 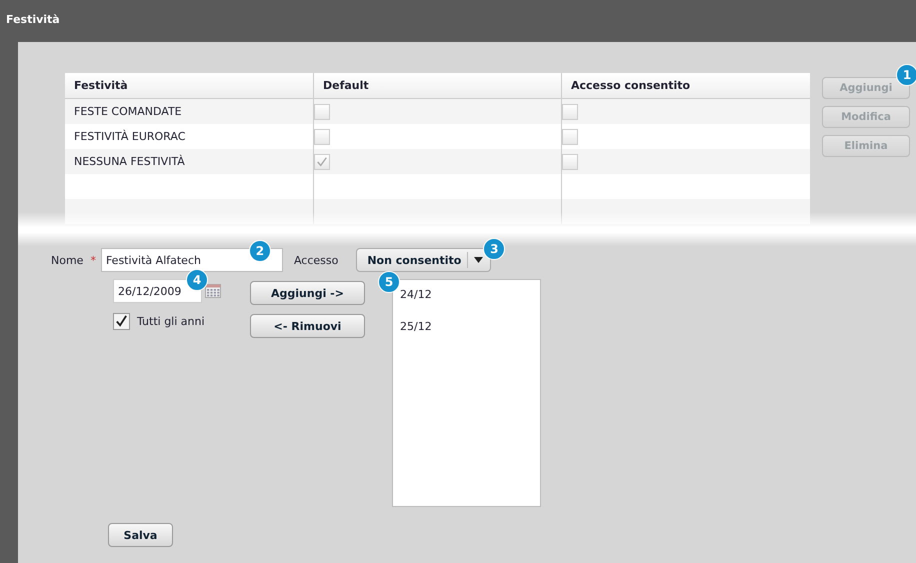 I want to click on window-title: Festività, so click(x=33, y=19).